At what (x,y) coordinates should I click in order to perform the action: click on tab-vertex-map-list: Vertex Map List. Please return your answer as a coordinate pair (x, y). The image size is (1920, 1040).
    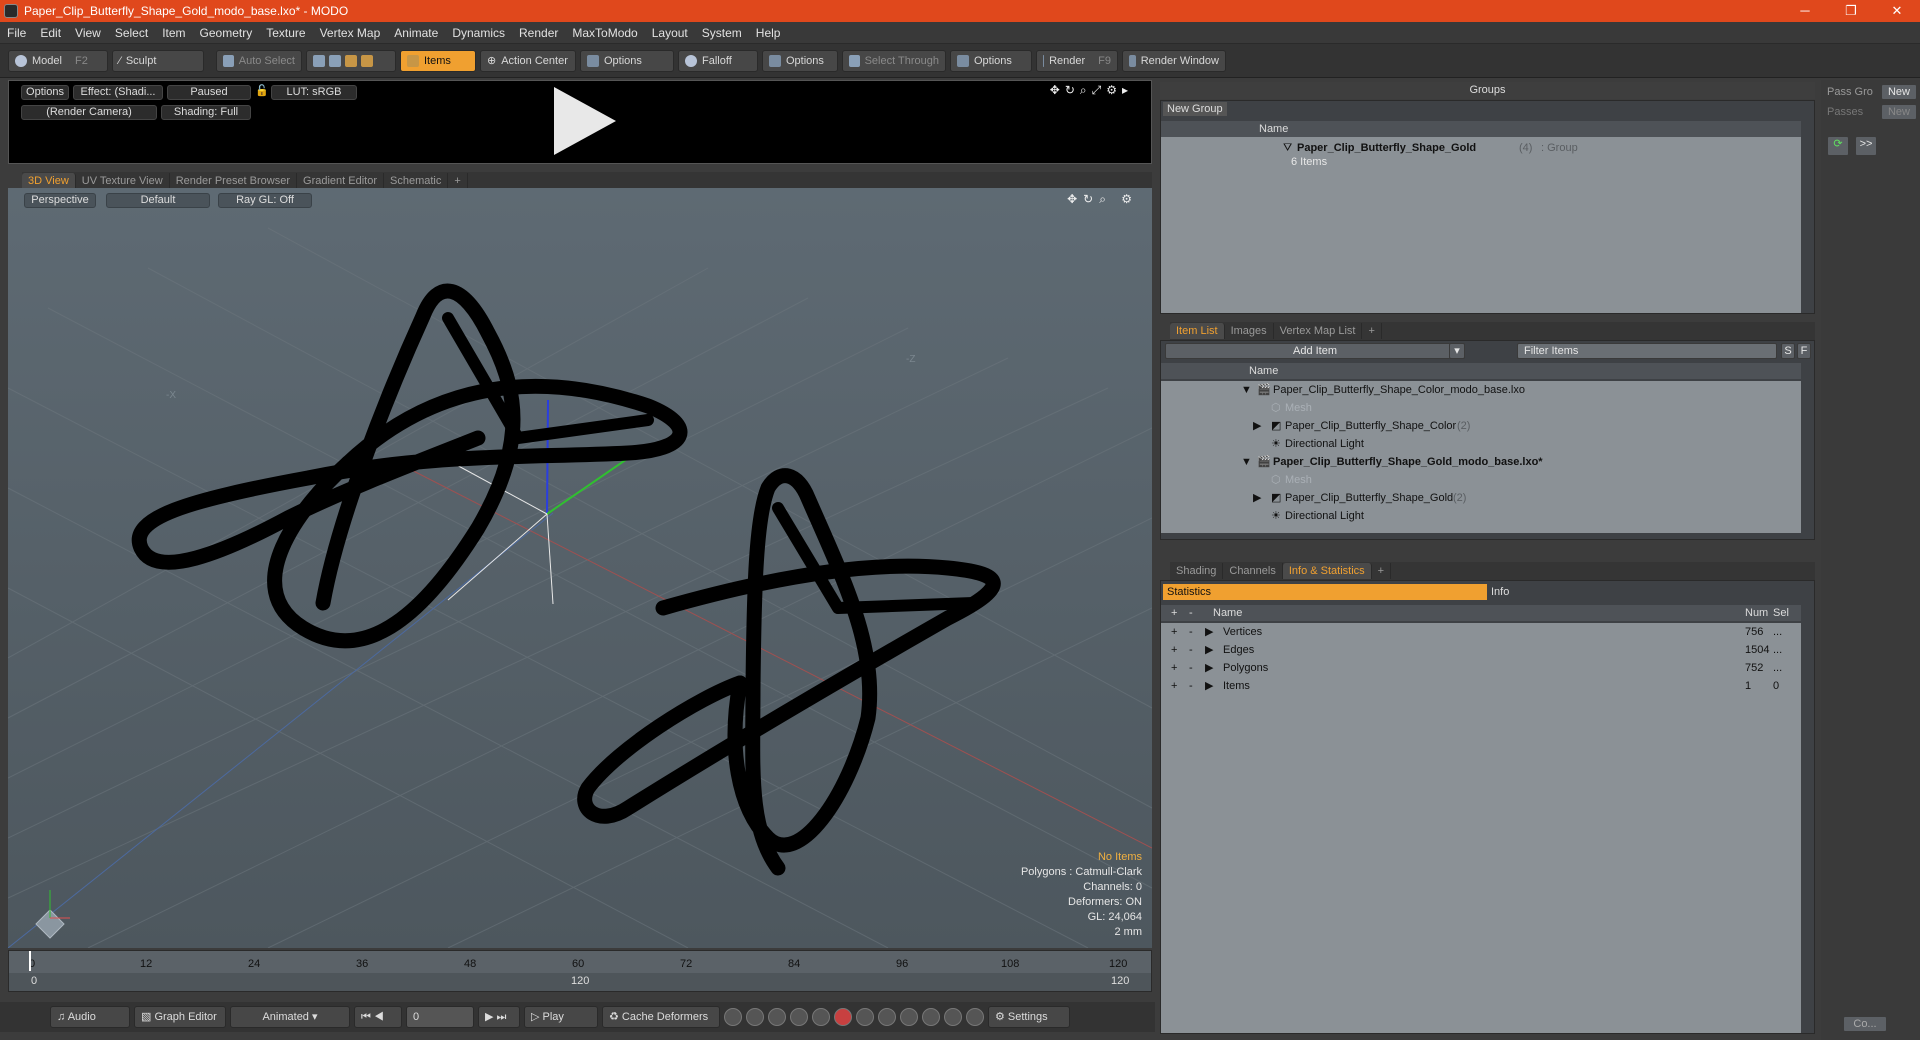
    Looking at the image, I should click on (1318, 331).